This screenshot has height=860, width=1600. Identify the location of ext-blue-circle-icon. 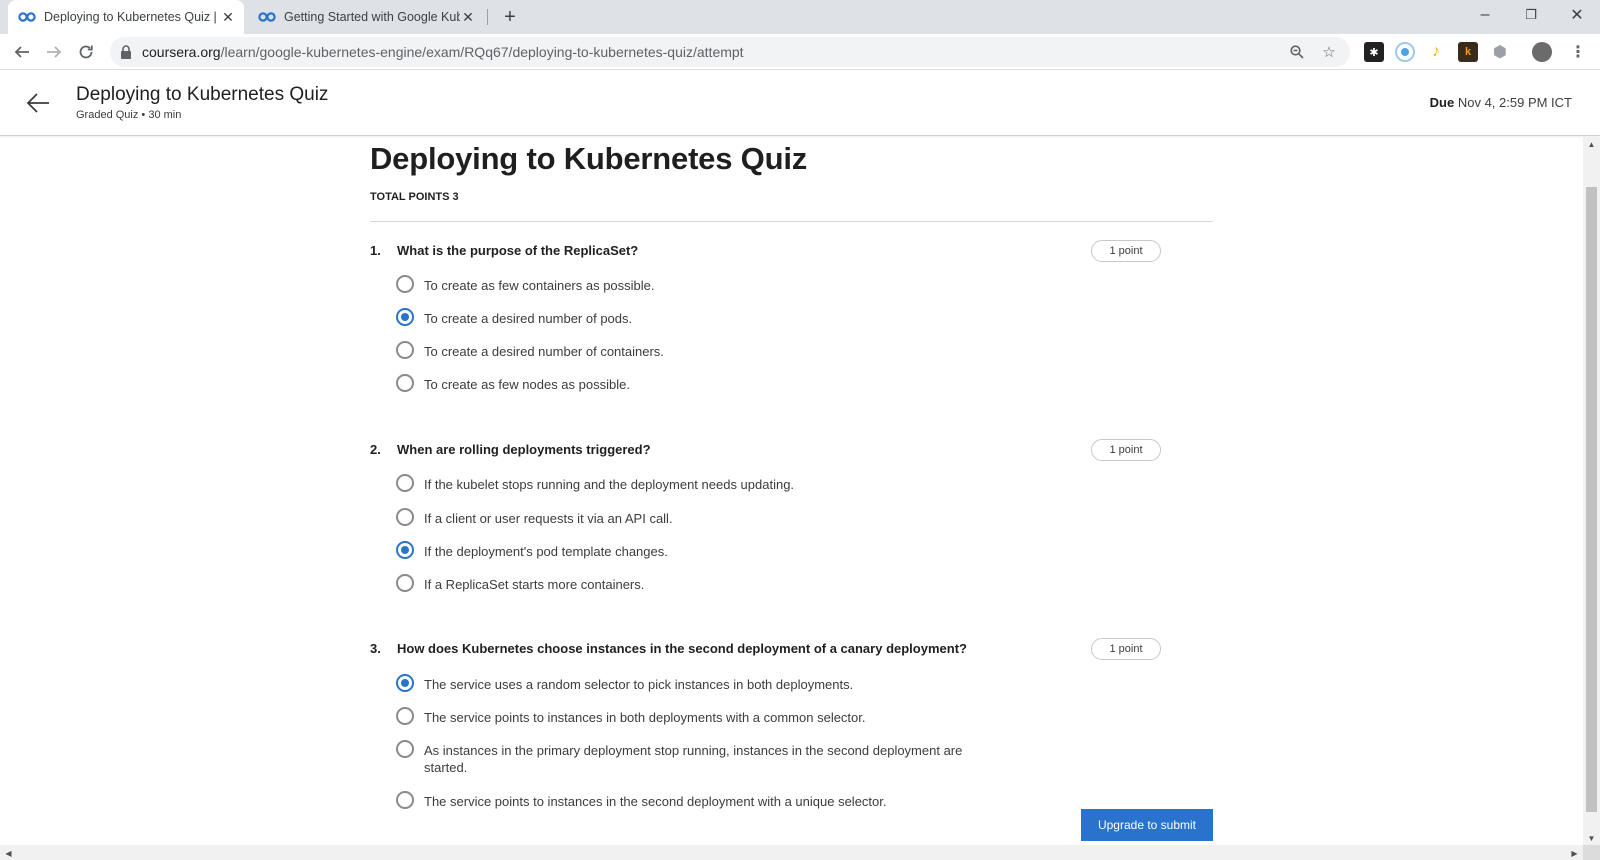
(1405, 52).